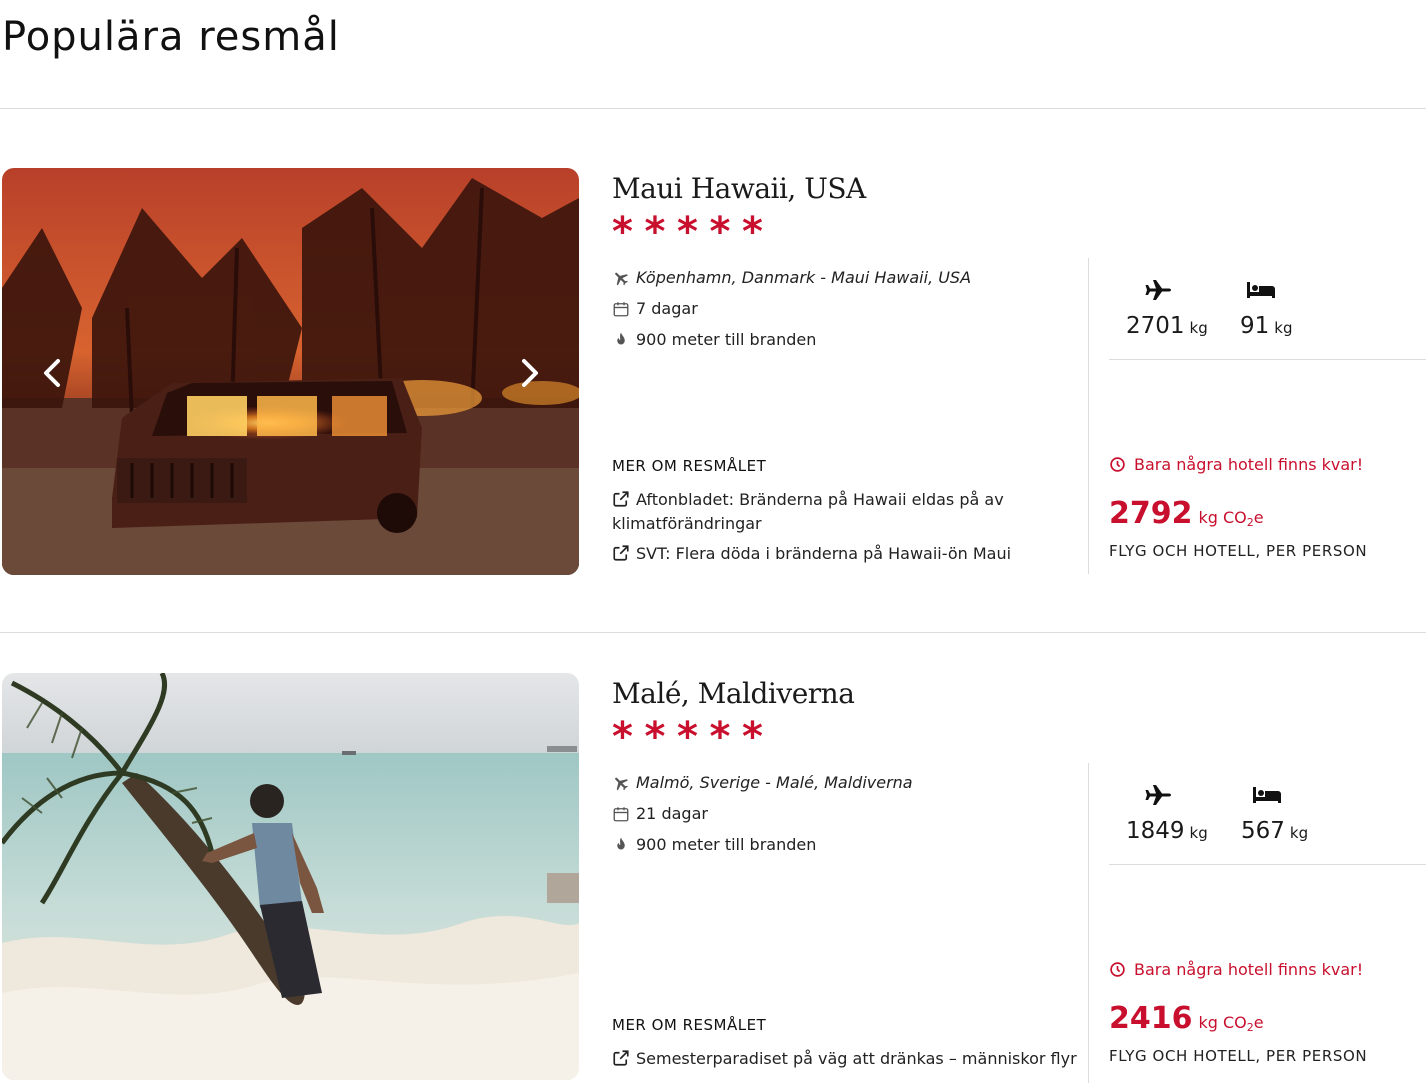 This screenshot has height=1088, width=1426. Describe the element at coordinates (1151, 513) in the screenshot. I see `total-emission-value: 2792` at that location.